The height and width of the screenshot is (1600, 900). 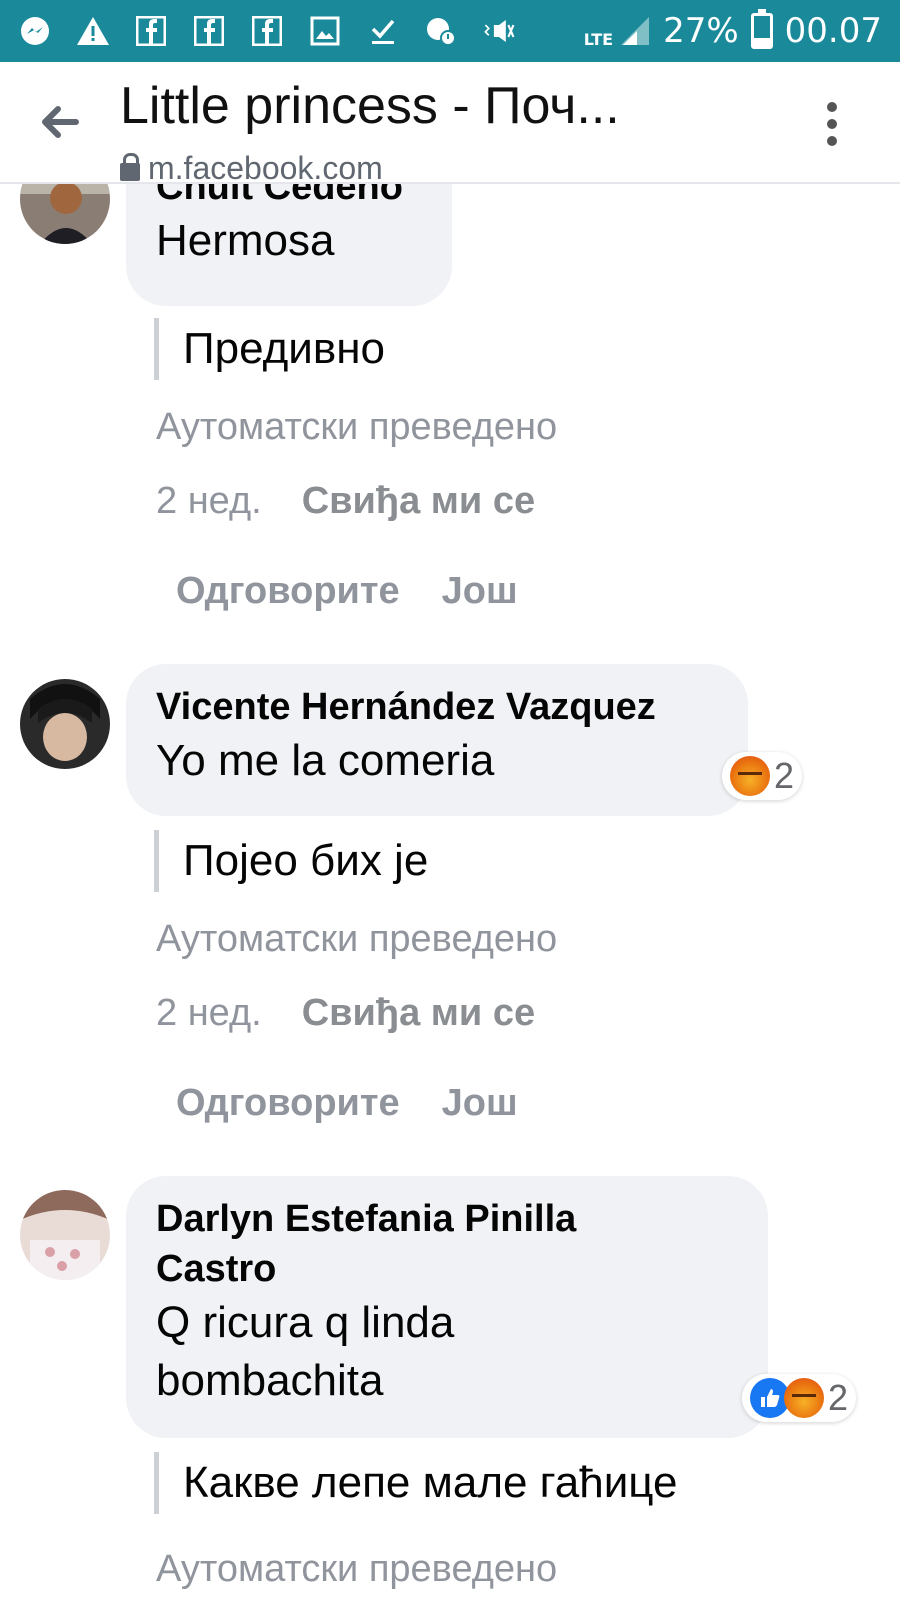 I want to click on warning-icon, so click(x=93, y=31).